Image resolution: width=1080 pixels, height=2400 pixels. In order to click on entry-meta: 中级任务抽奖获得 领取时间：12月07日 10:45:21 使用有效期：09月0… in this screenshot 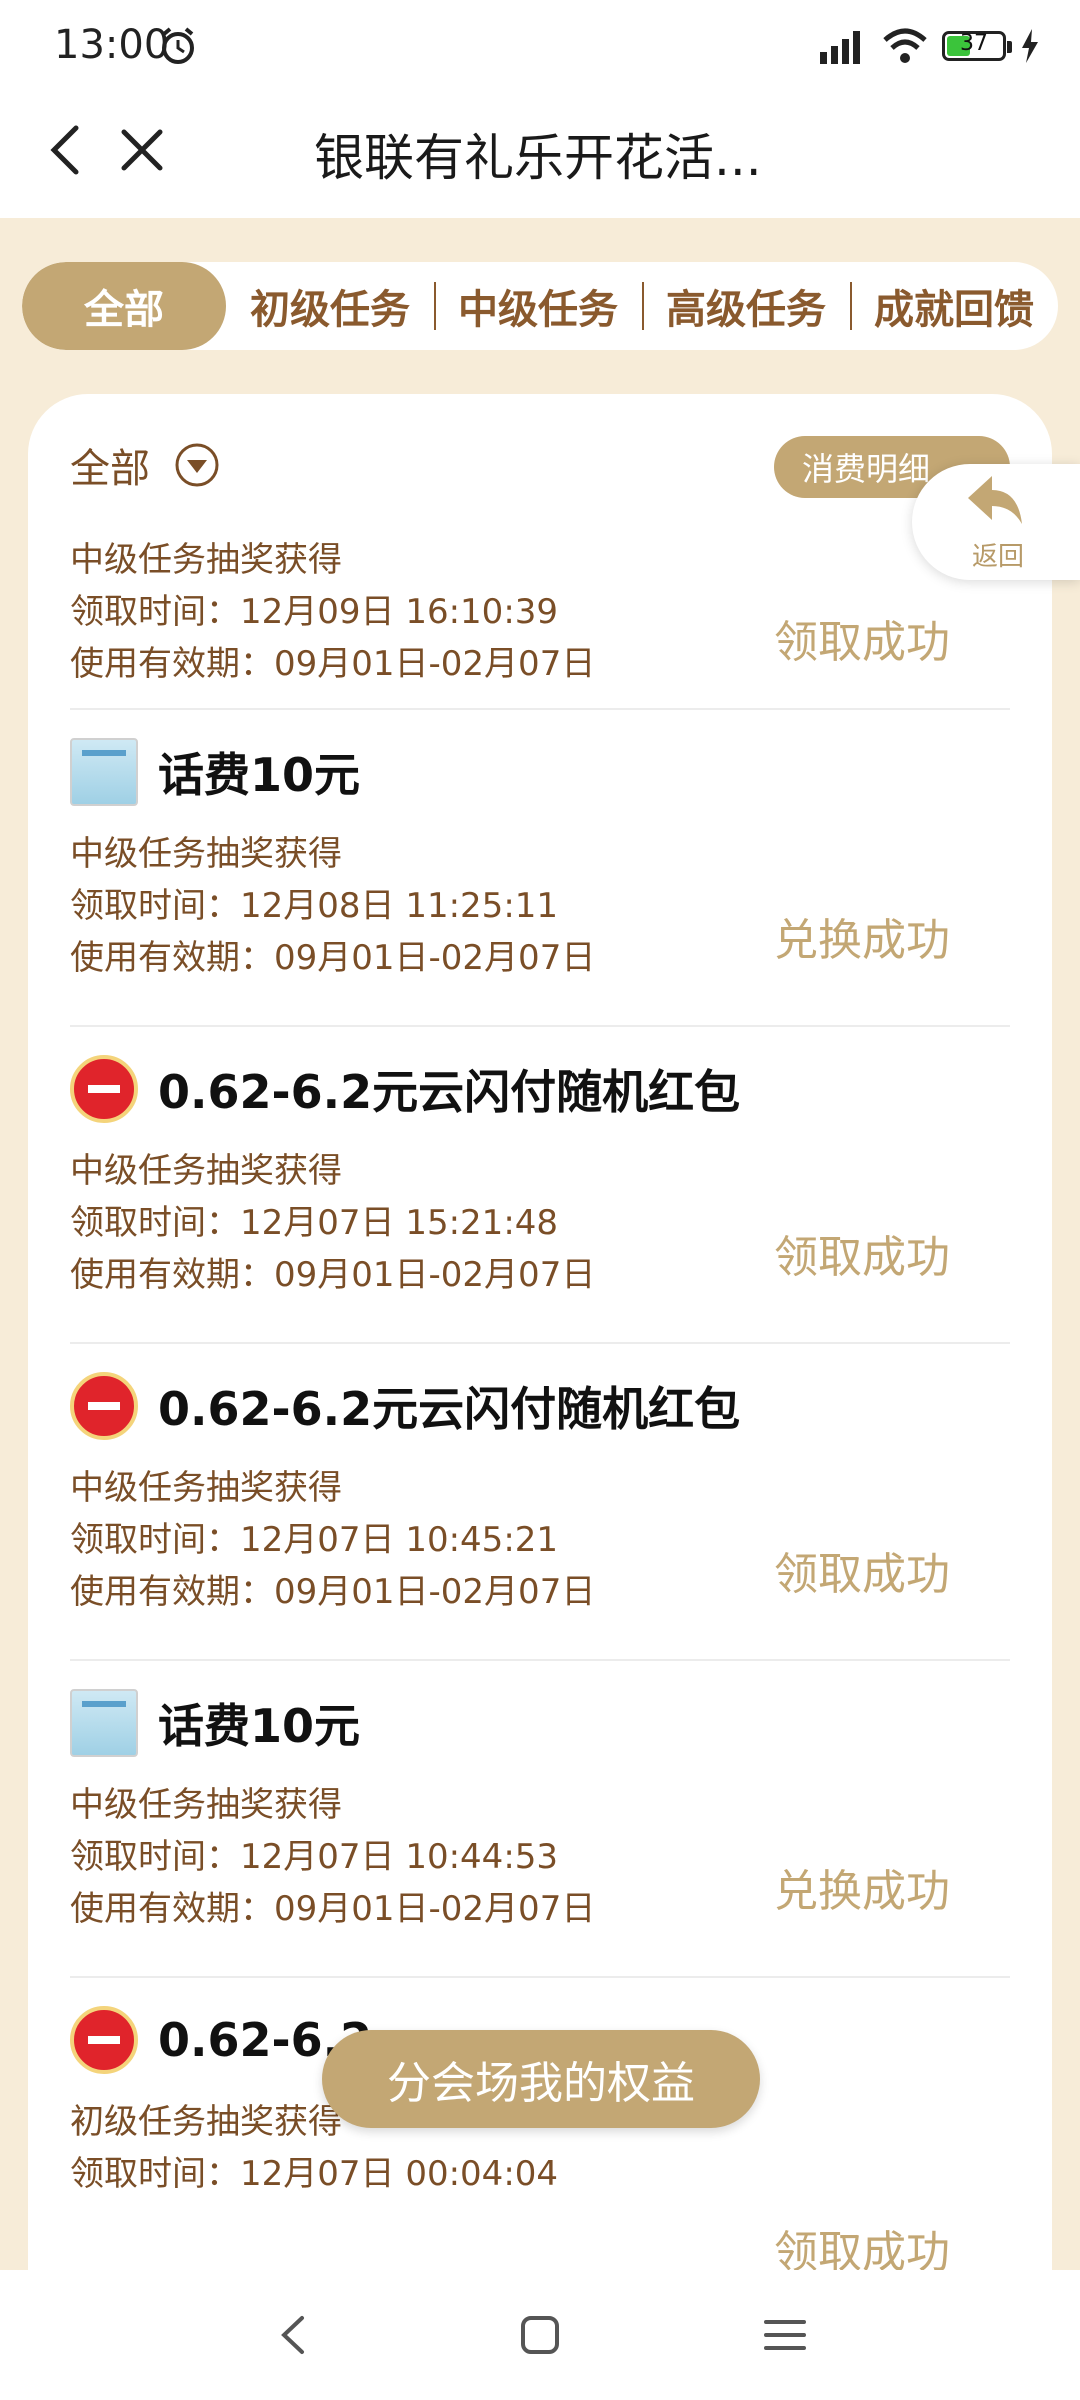, I will do `click(333, 1540)`.